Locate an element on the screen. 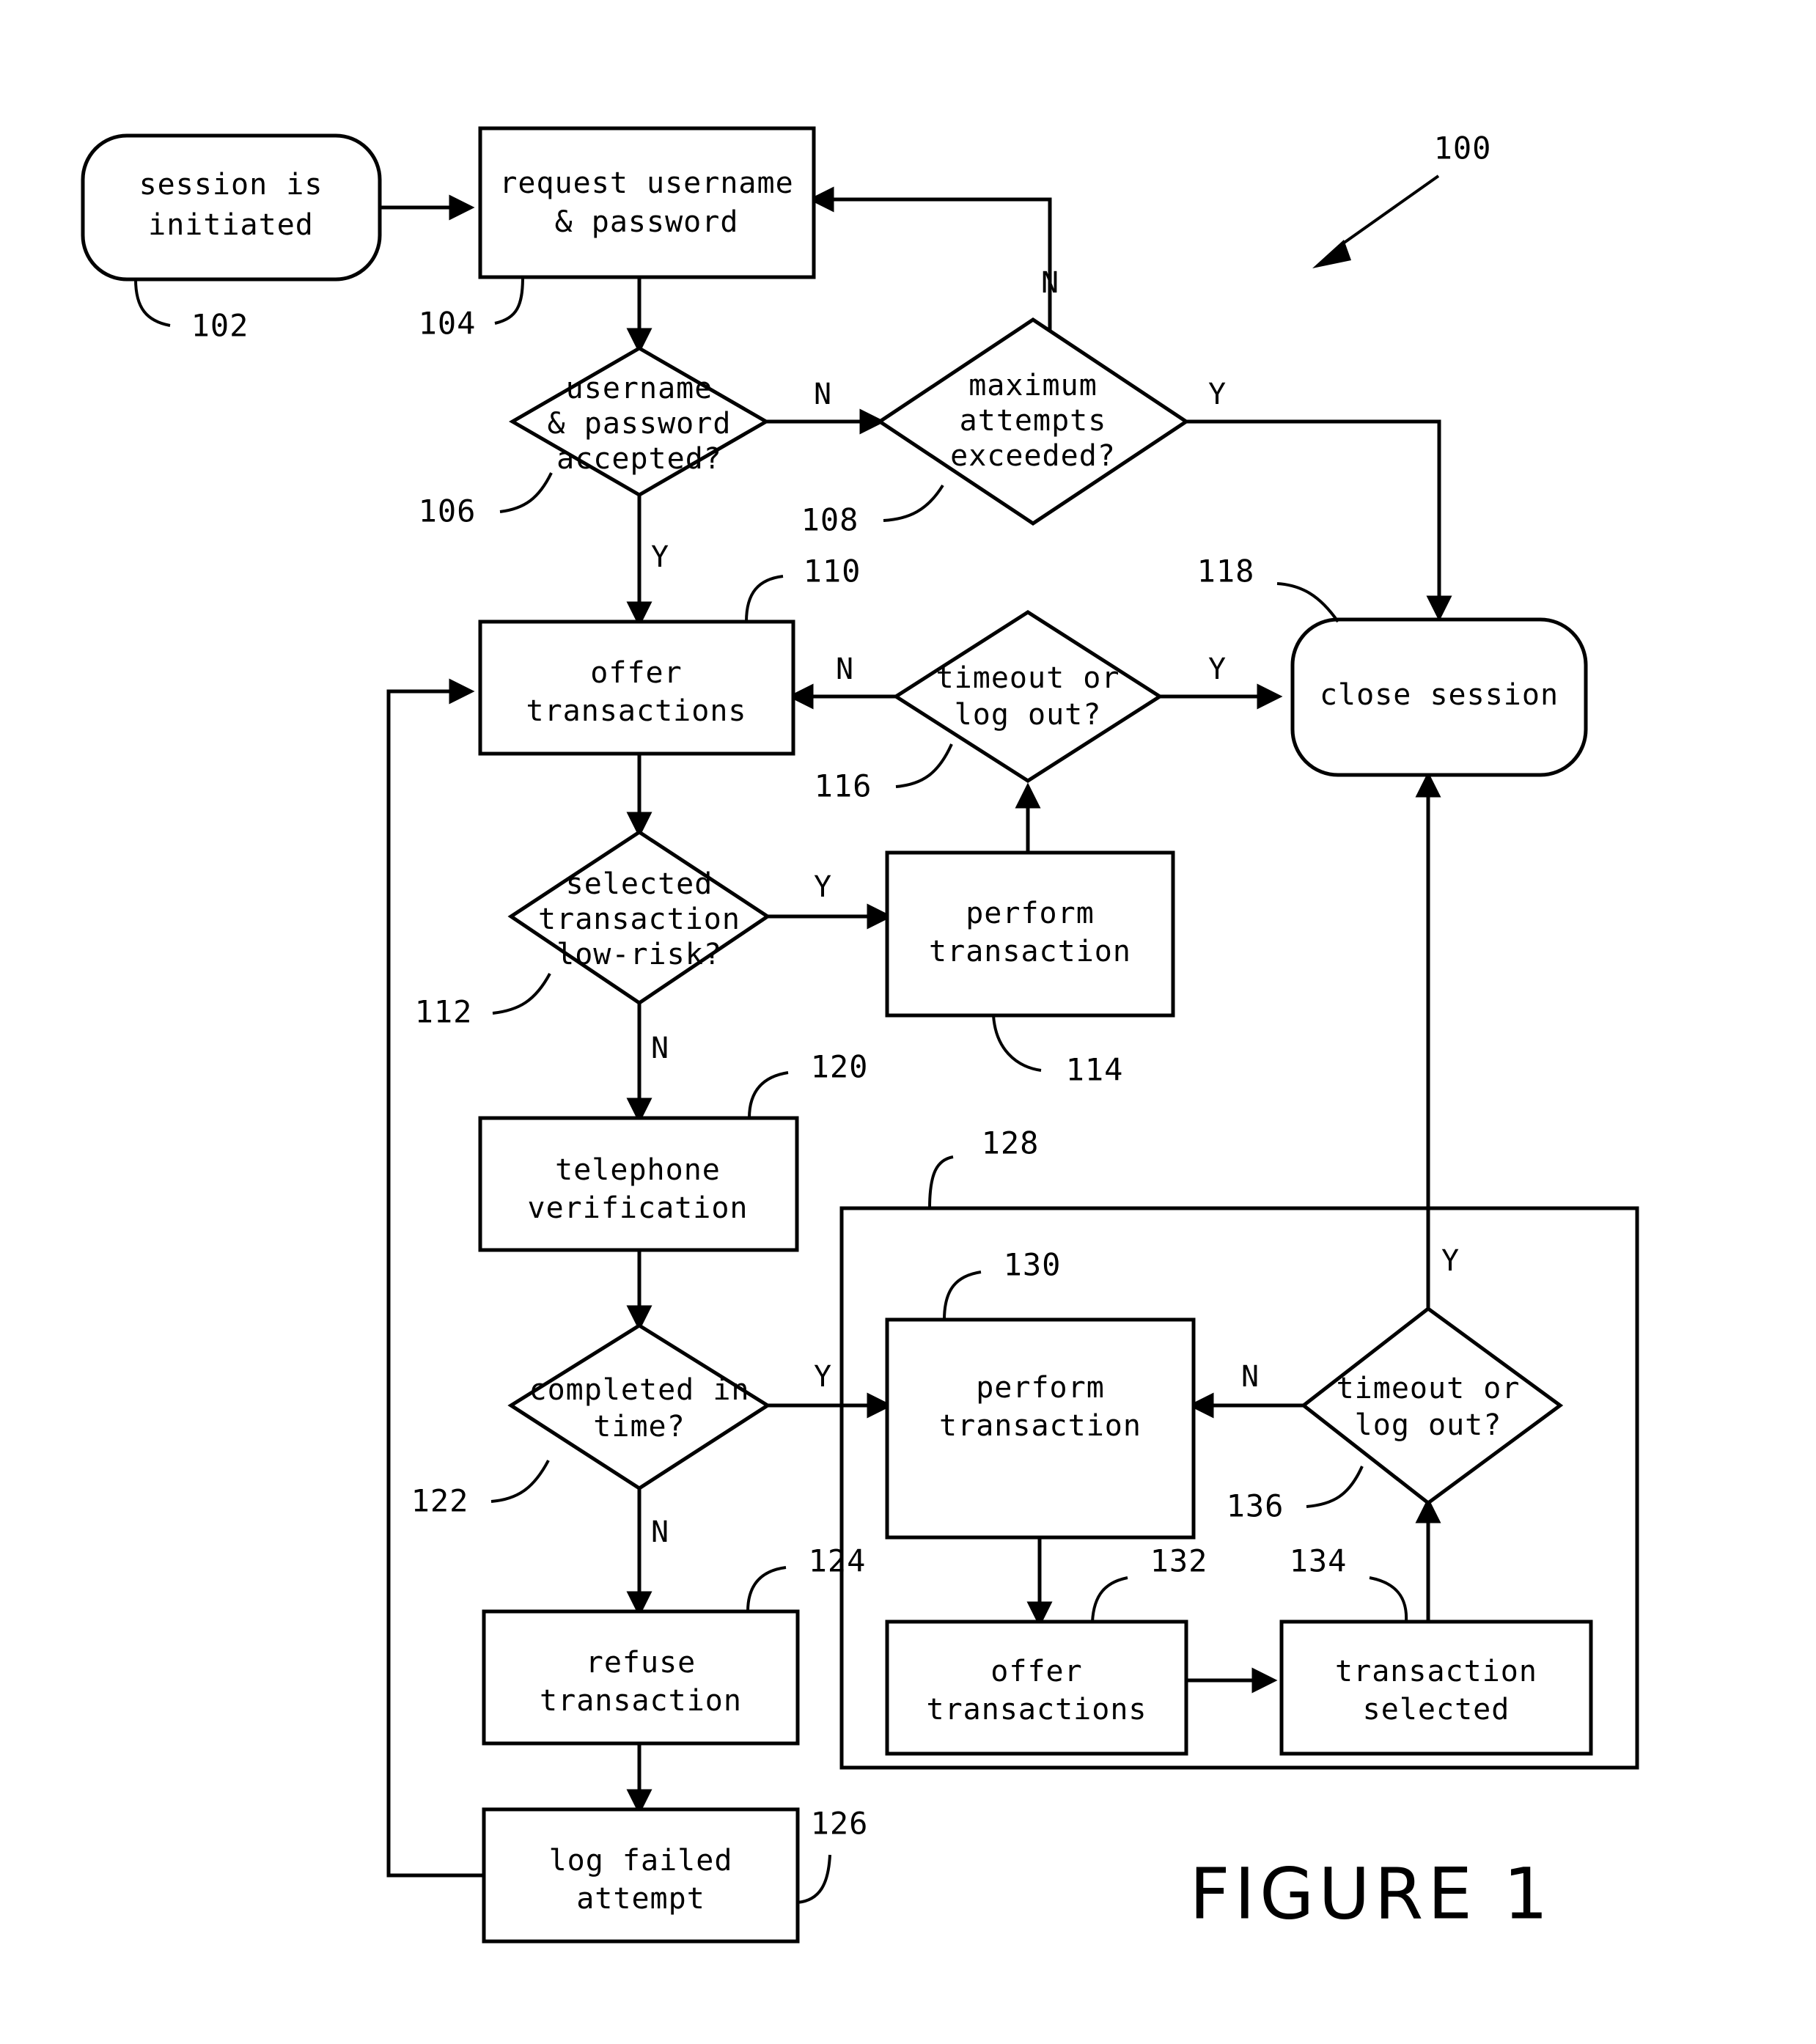  ref-number-120: 120 is located at coordinates (840, 1067).